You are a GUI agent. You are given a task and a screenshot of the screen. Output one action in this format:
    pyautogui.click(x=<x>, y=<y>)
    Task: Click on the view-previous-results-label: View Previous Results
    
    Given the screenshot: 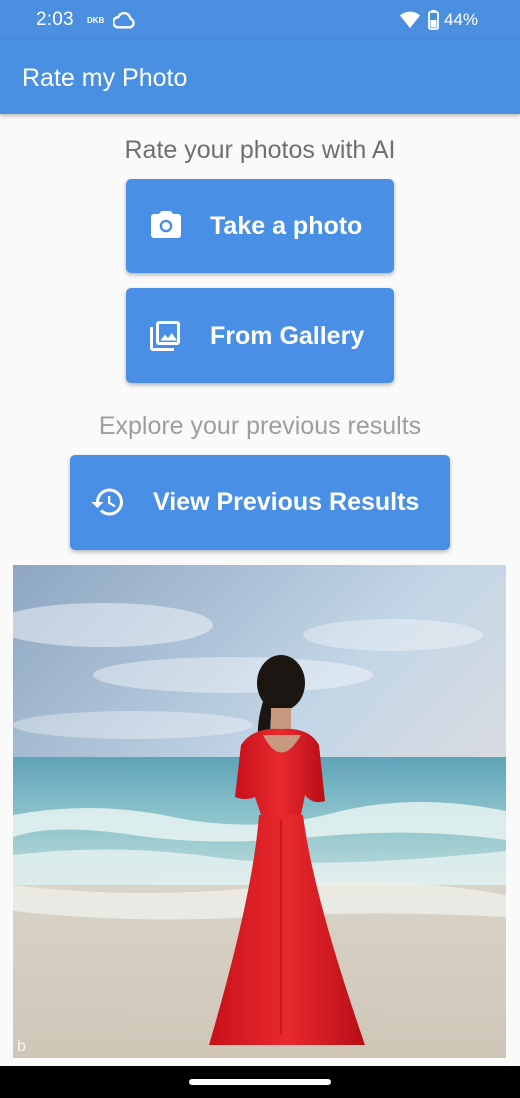 What is the action you would take?
    pyautogui.click(x=286, y=502)
    